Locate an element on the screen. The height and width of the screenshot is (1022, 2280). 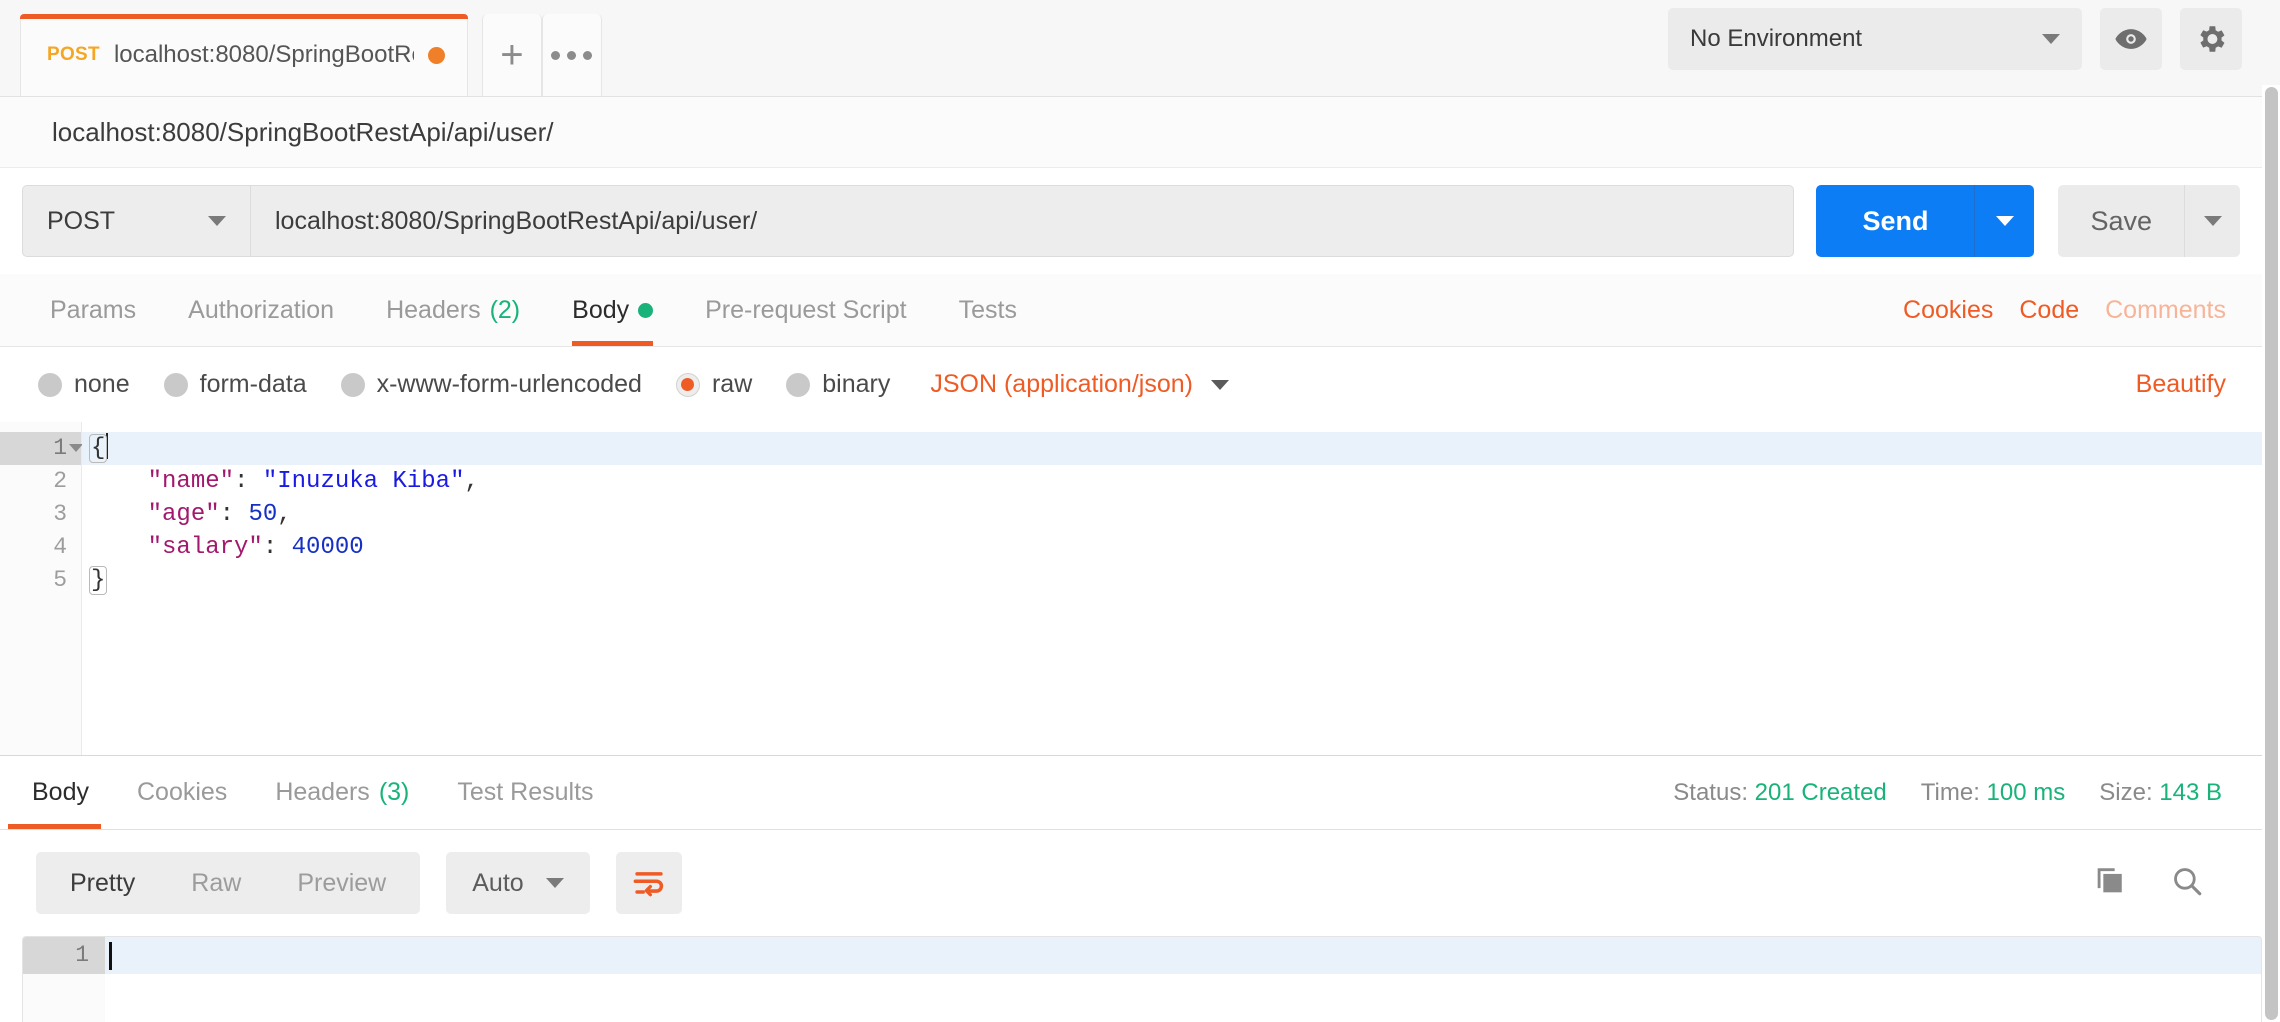
http-method-selector: POST is located at coordinates (136, 221).